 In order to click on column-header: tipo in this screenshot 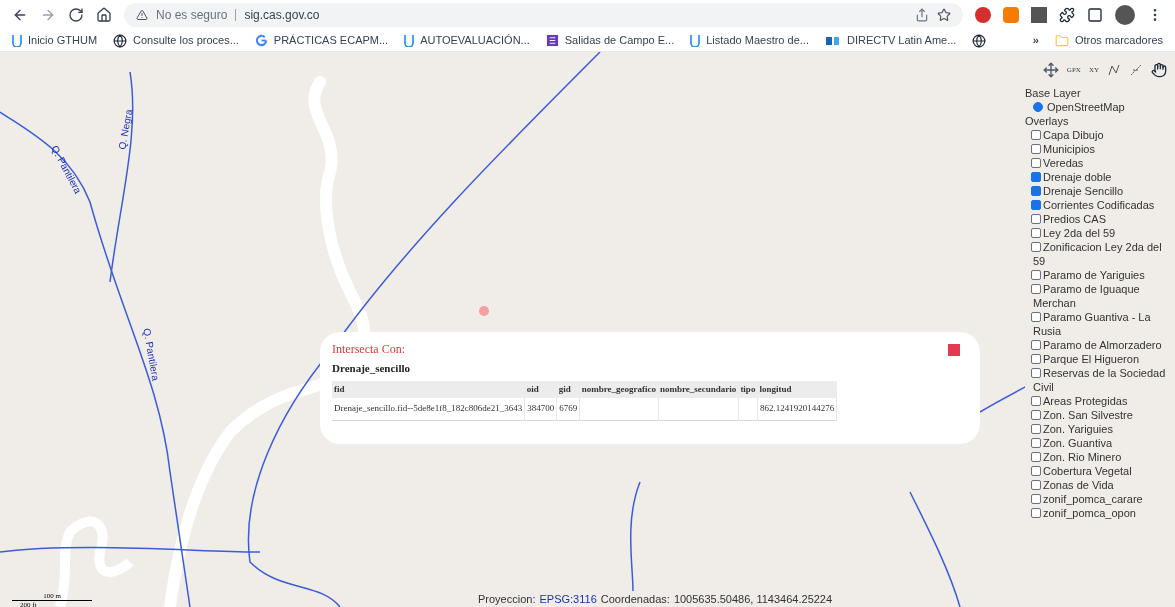, I will do `click(748, 389)`.